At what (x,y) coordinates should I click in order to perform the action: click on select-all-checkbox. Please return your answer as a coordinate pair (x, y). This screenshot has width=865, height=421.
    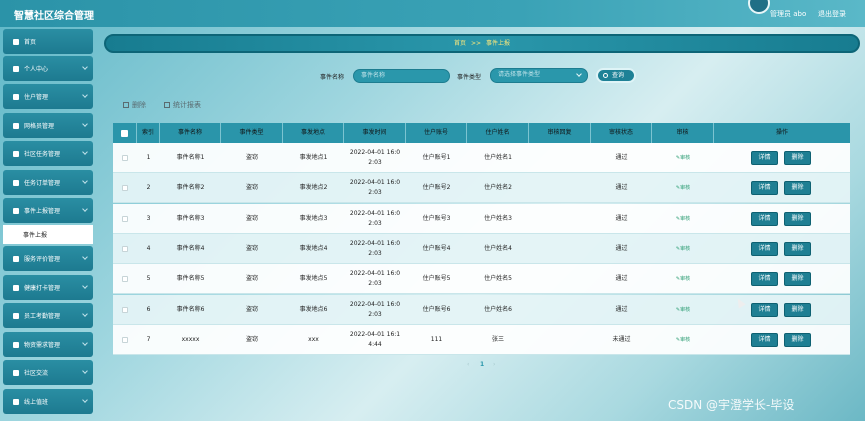
    Looking at the image, I should click on (125, 133).